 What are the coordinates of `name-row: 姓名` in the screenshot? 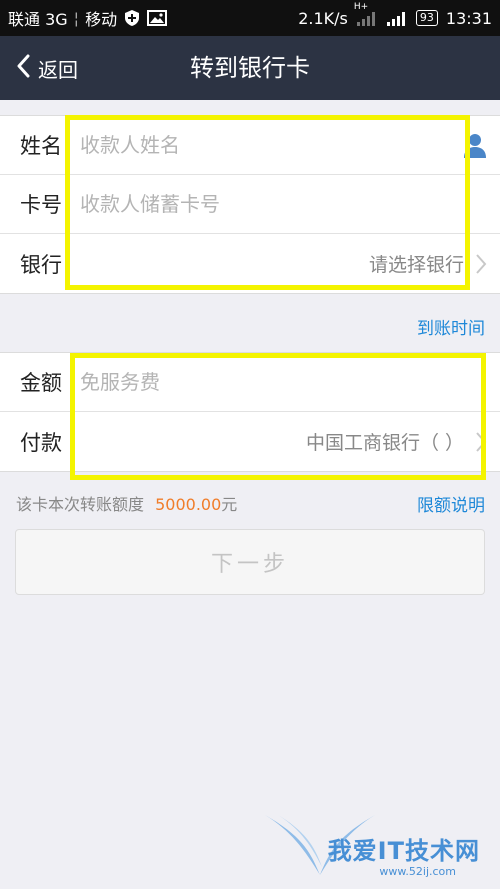 It's located at (250, 145).